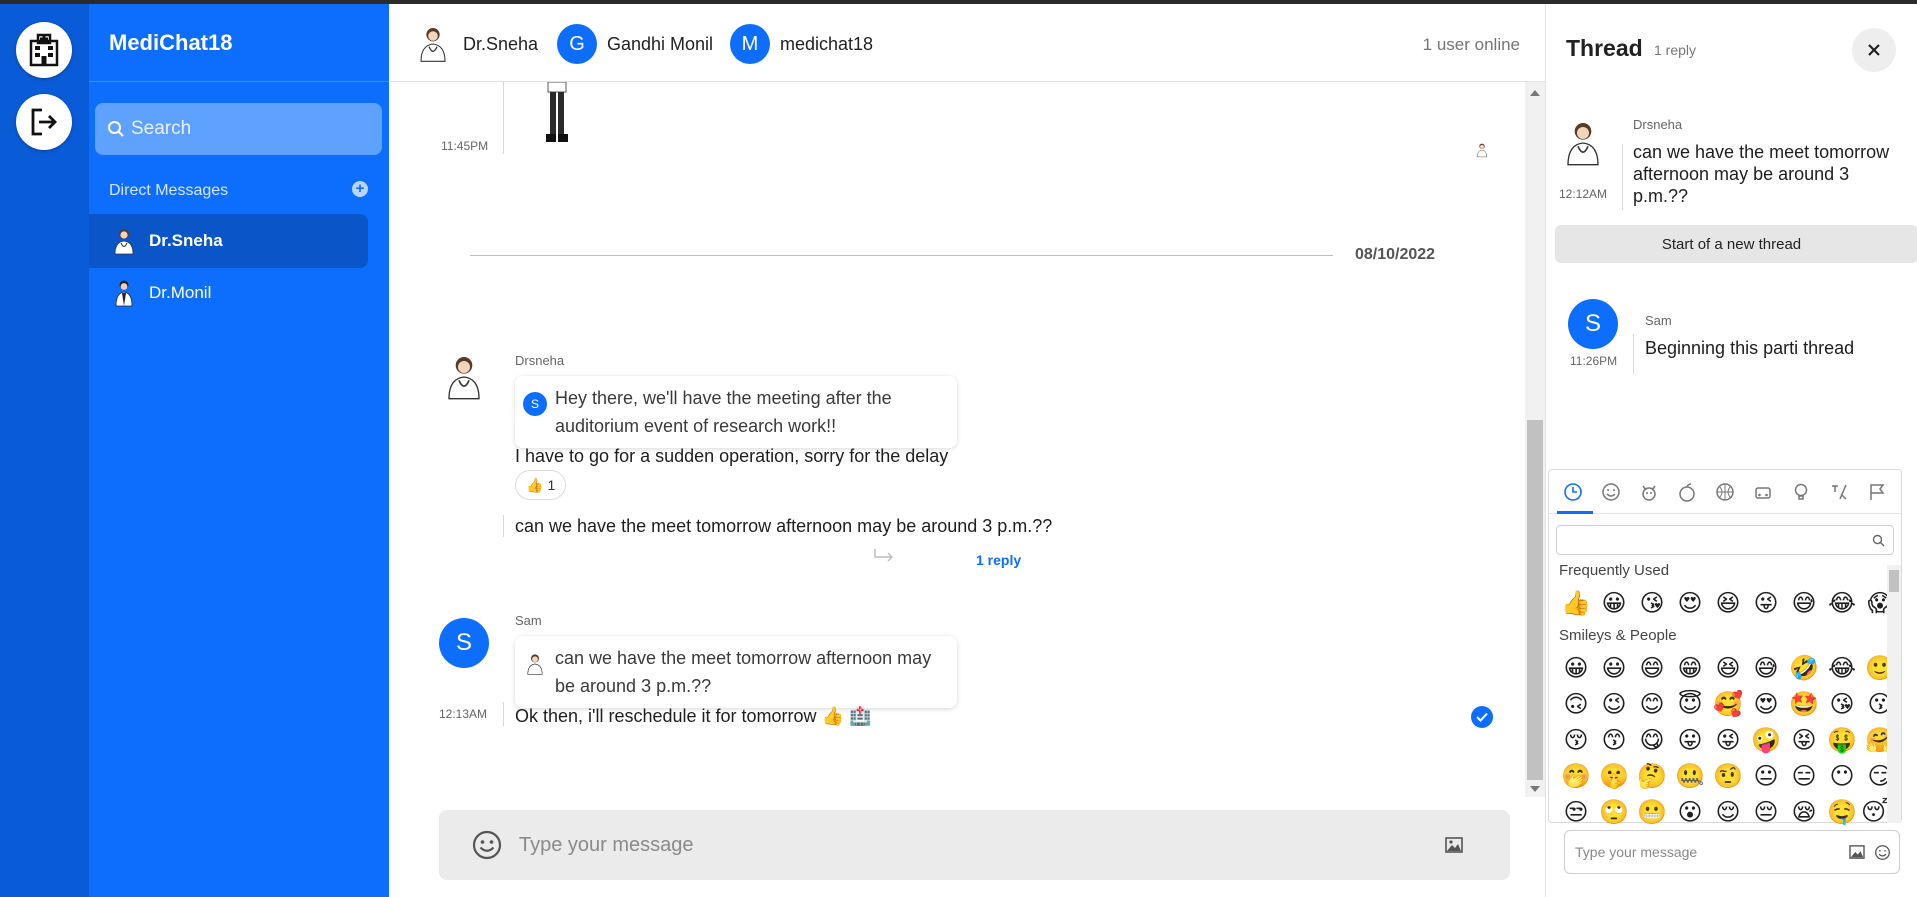 Image resolution: width=1917 pixels, height=897 pixels. I want to click on emoji-option: 😬, so click(1652, 813).